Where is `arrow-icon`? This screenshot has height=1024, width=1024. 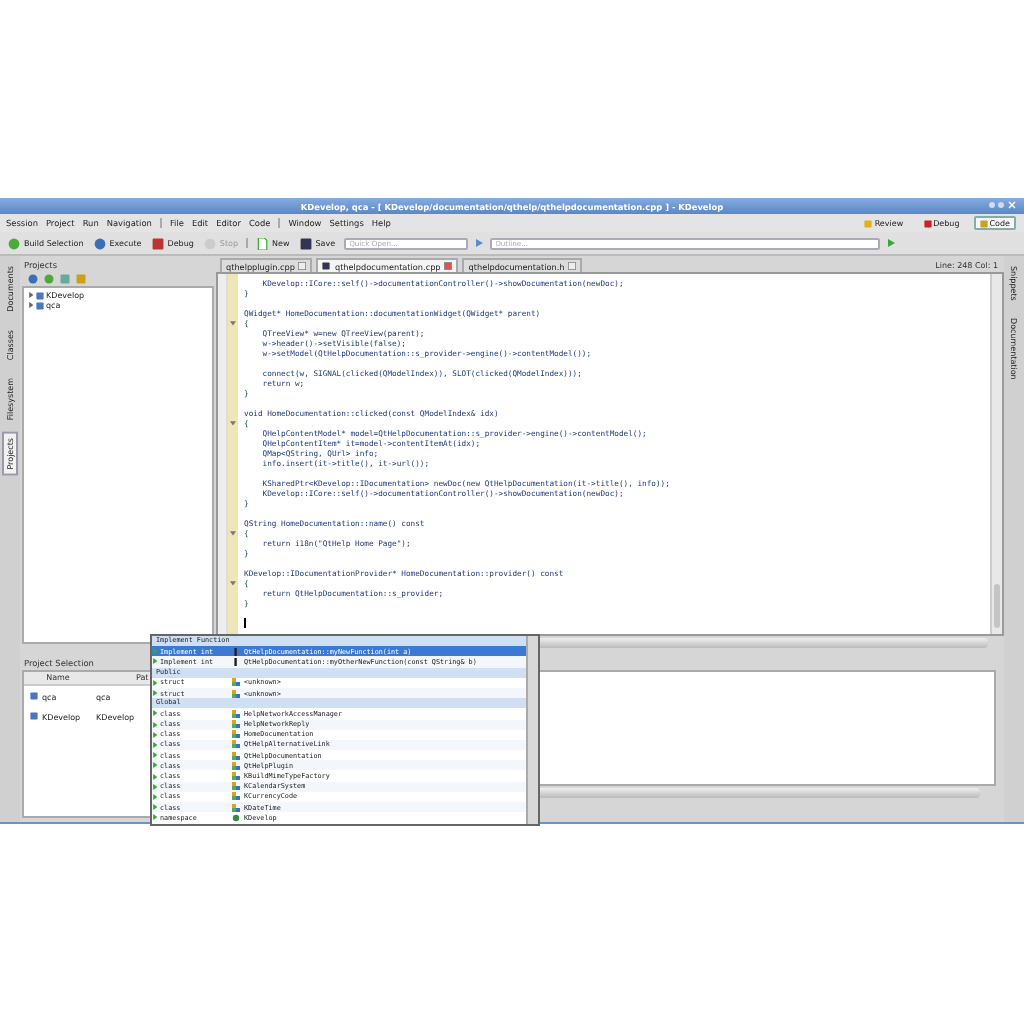 arrow-icon is located at coordinates (478, 243).